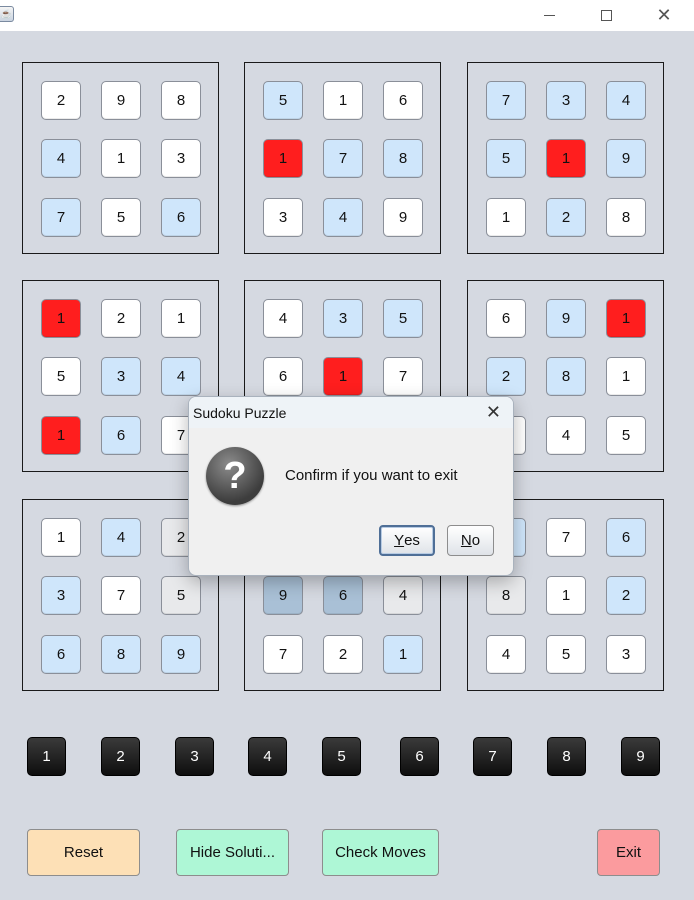  I want to click on close-icon: ✕, so click(664, 15).